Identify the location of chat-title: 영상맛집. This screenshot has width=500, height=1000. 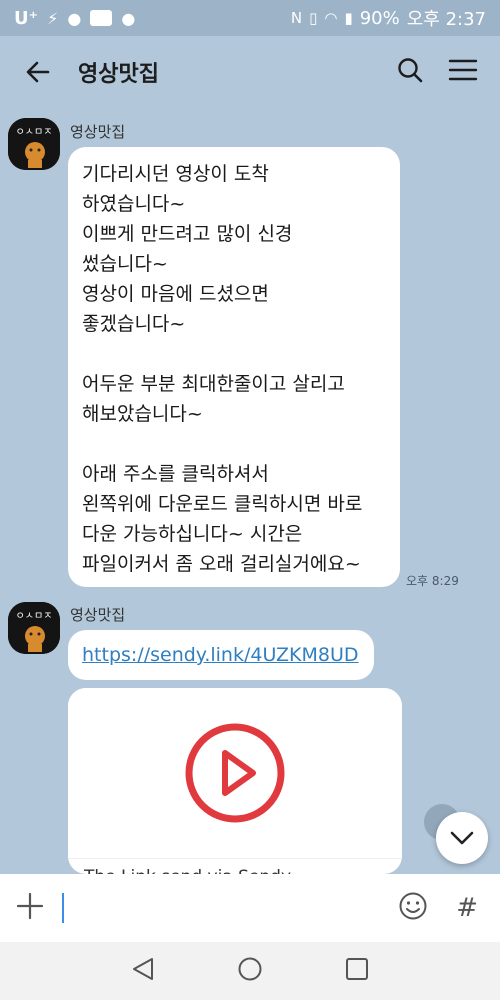
(118, 74).